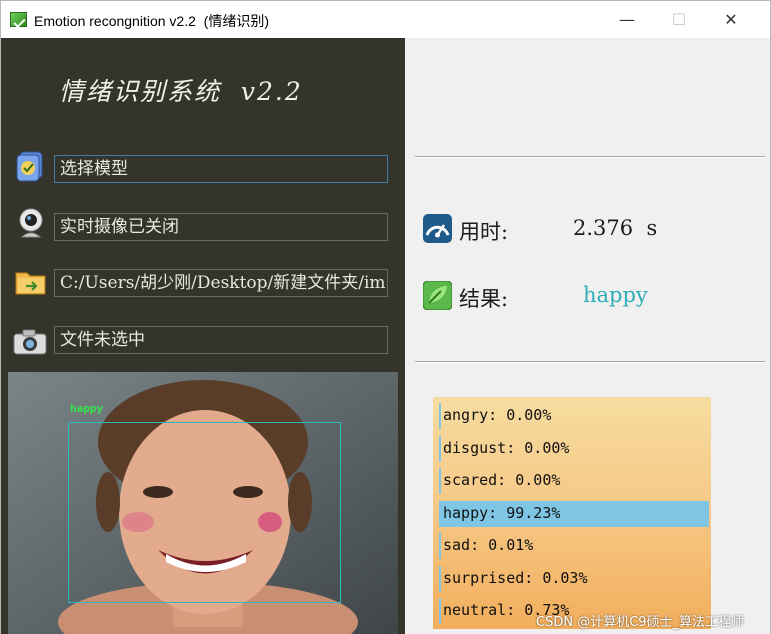 This screenshot has width=771, height=634. Describe the element at coordinates (627, 20) in the screenshot. I see `minimize-button: —` at that location.